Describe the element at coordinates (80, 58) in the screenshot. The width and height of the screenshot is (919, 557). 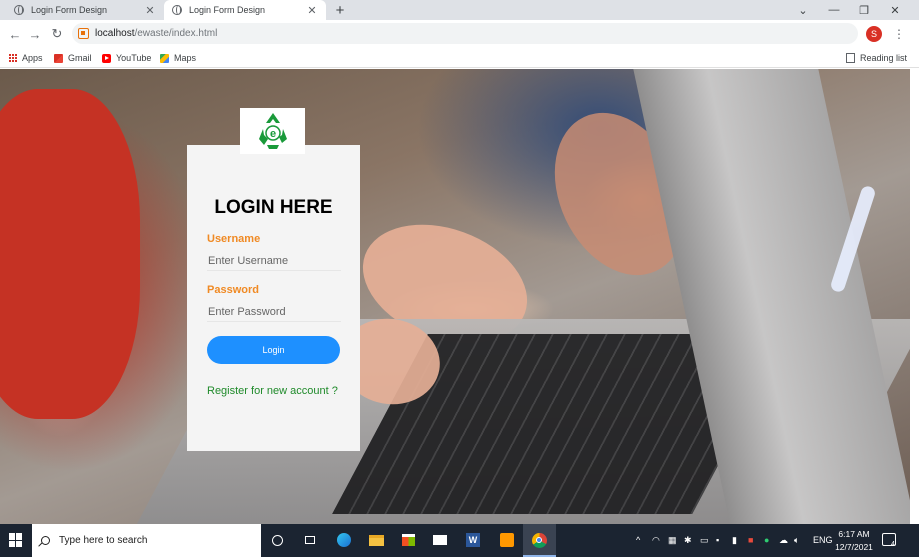
I see `bookmark-label: Gmail` at that location.